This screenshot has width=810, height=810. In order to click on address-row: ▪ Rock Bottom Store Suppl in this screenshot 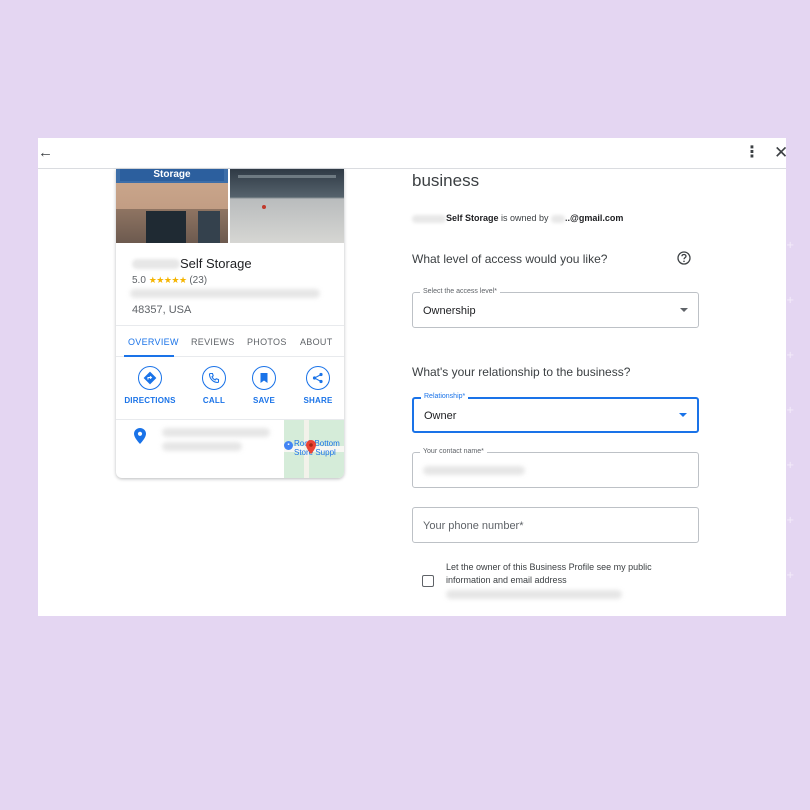, I will do `click(230, 448)`.